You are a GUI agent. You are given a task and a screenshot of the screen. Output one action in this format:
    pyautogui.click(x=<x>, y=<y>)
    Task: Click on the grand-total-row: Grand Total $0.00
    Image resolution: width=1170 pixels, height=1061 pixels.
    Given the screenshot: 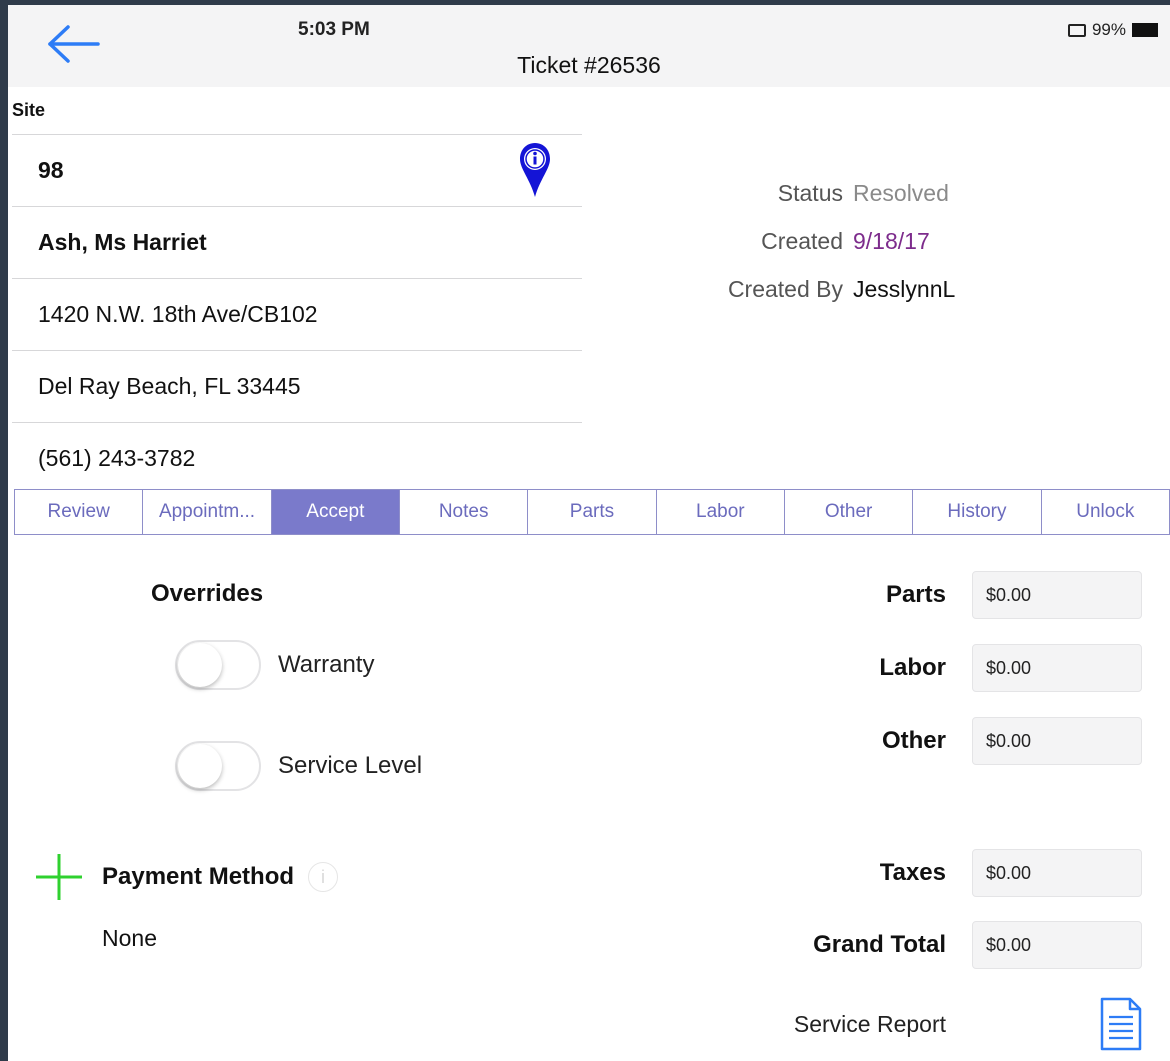 What is the action you would take?
    pyautogui.click(x=934, y=945)
    